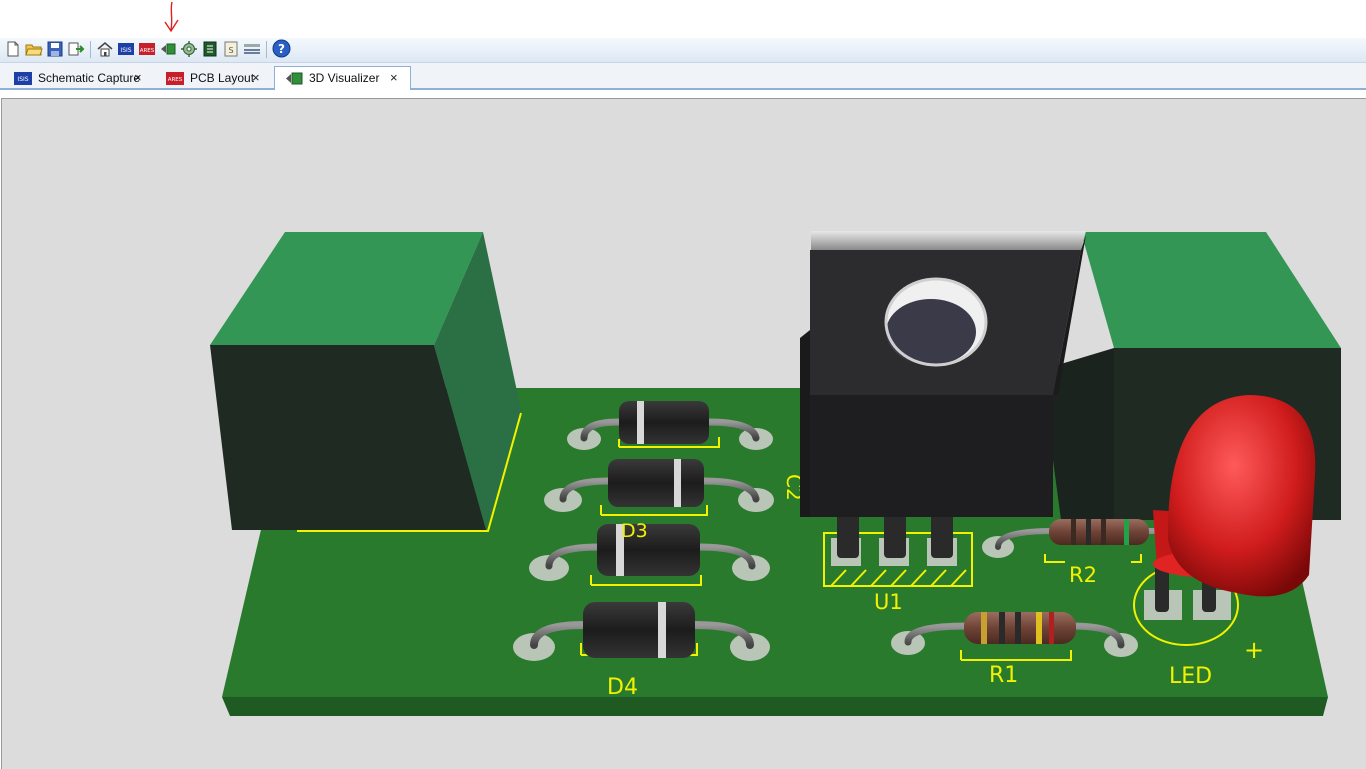  I want to click on tab-3d-visualizer: 3D Visualizer ×, so click(342, 78).